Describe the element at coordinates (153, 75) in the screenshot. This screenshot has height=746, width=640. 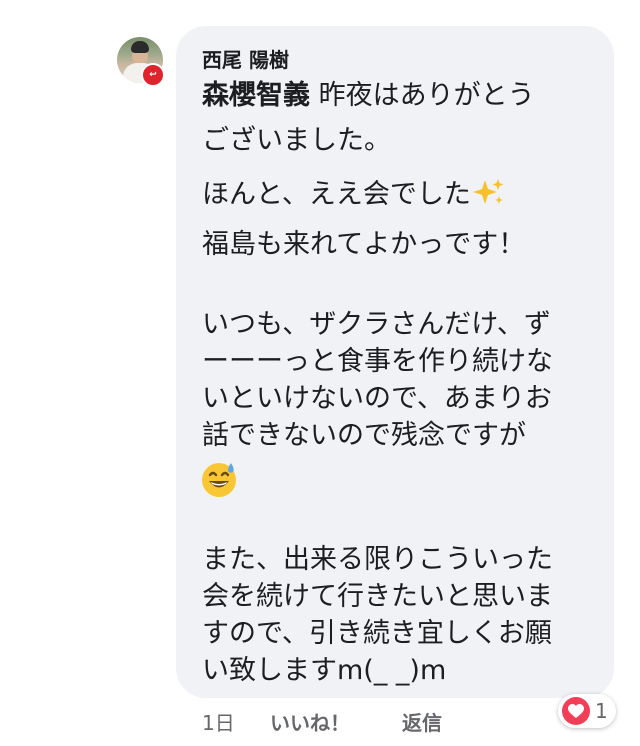
I see `profile-badge-icon: ↩` at that location.